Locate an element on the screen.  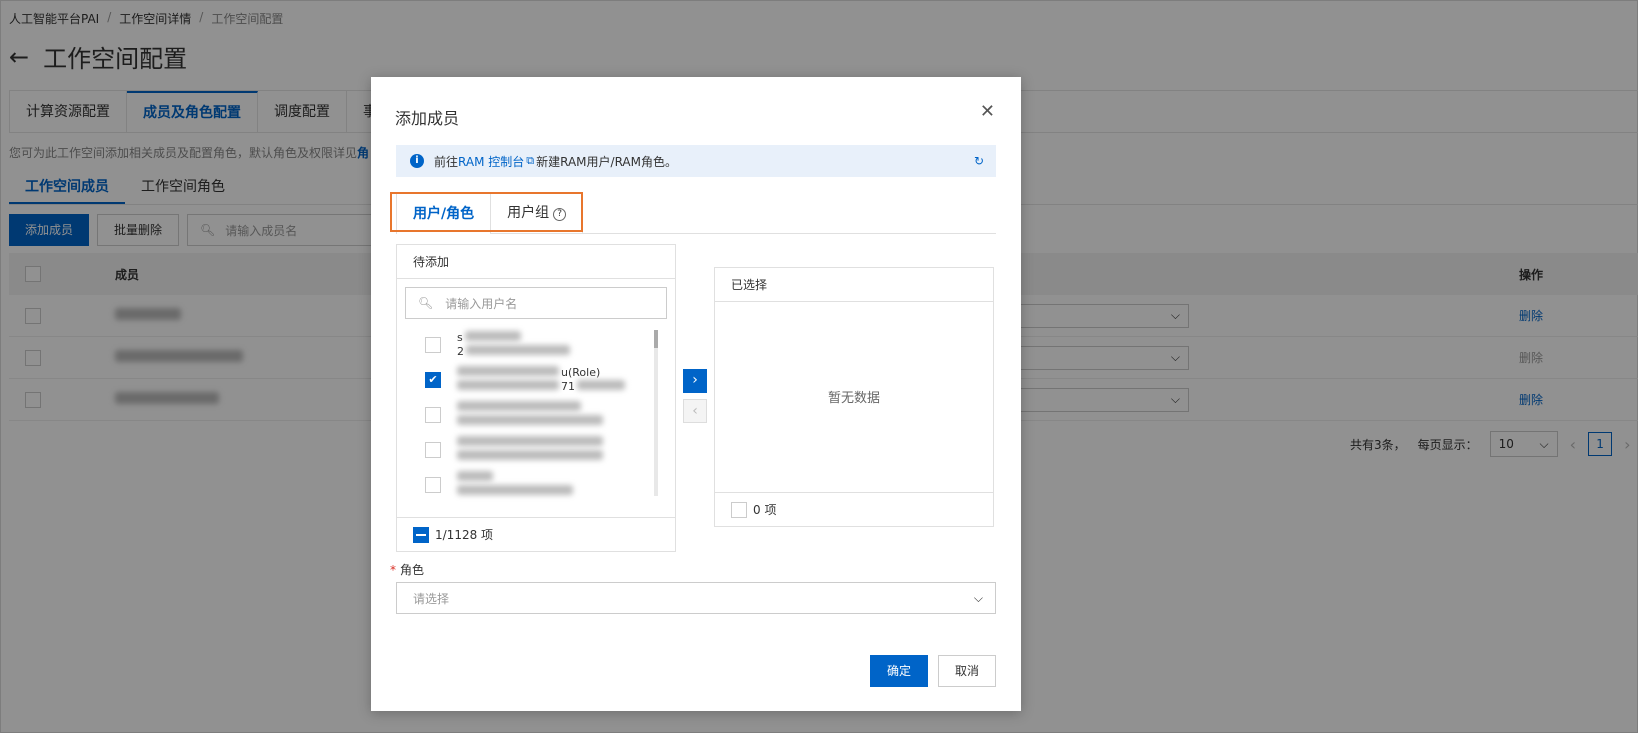
item-checkbox: ✔ is located at coordinates (433, 379).